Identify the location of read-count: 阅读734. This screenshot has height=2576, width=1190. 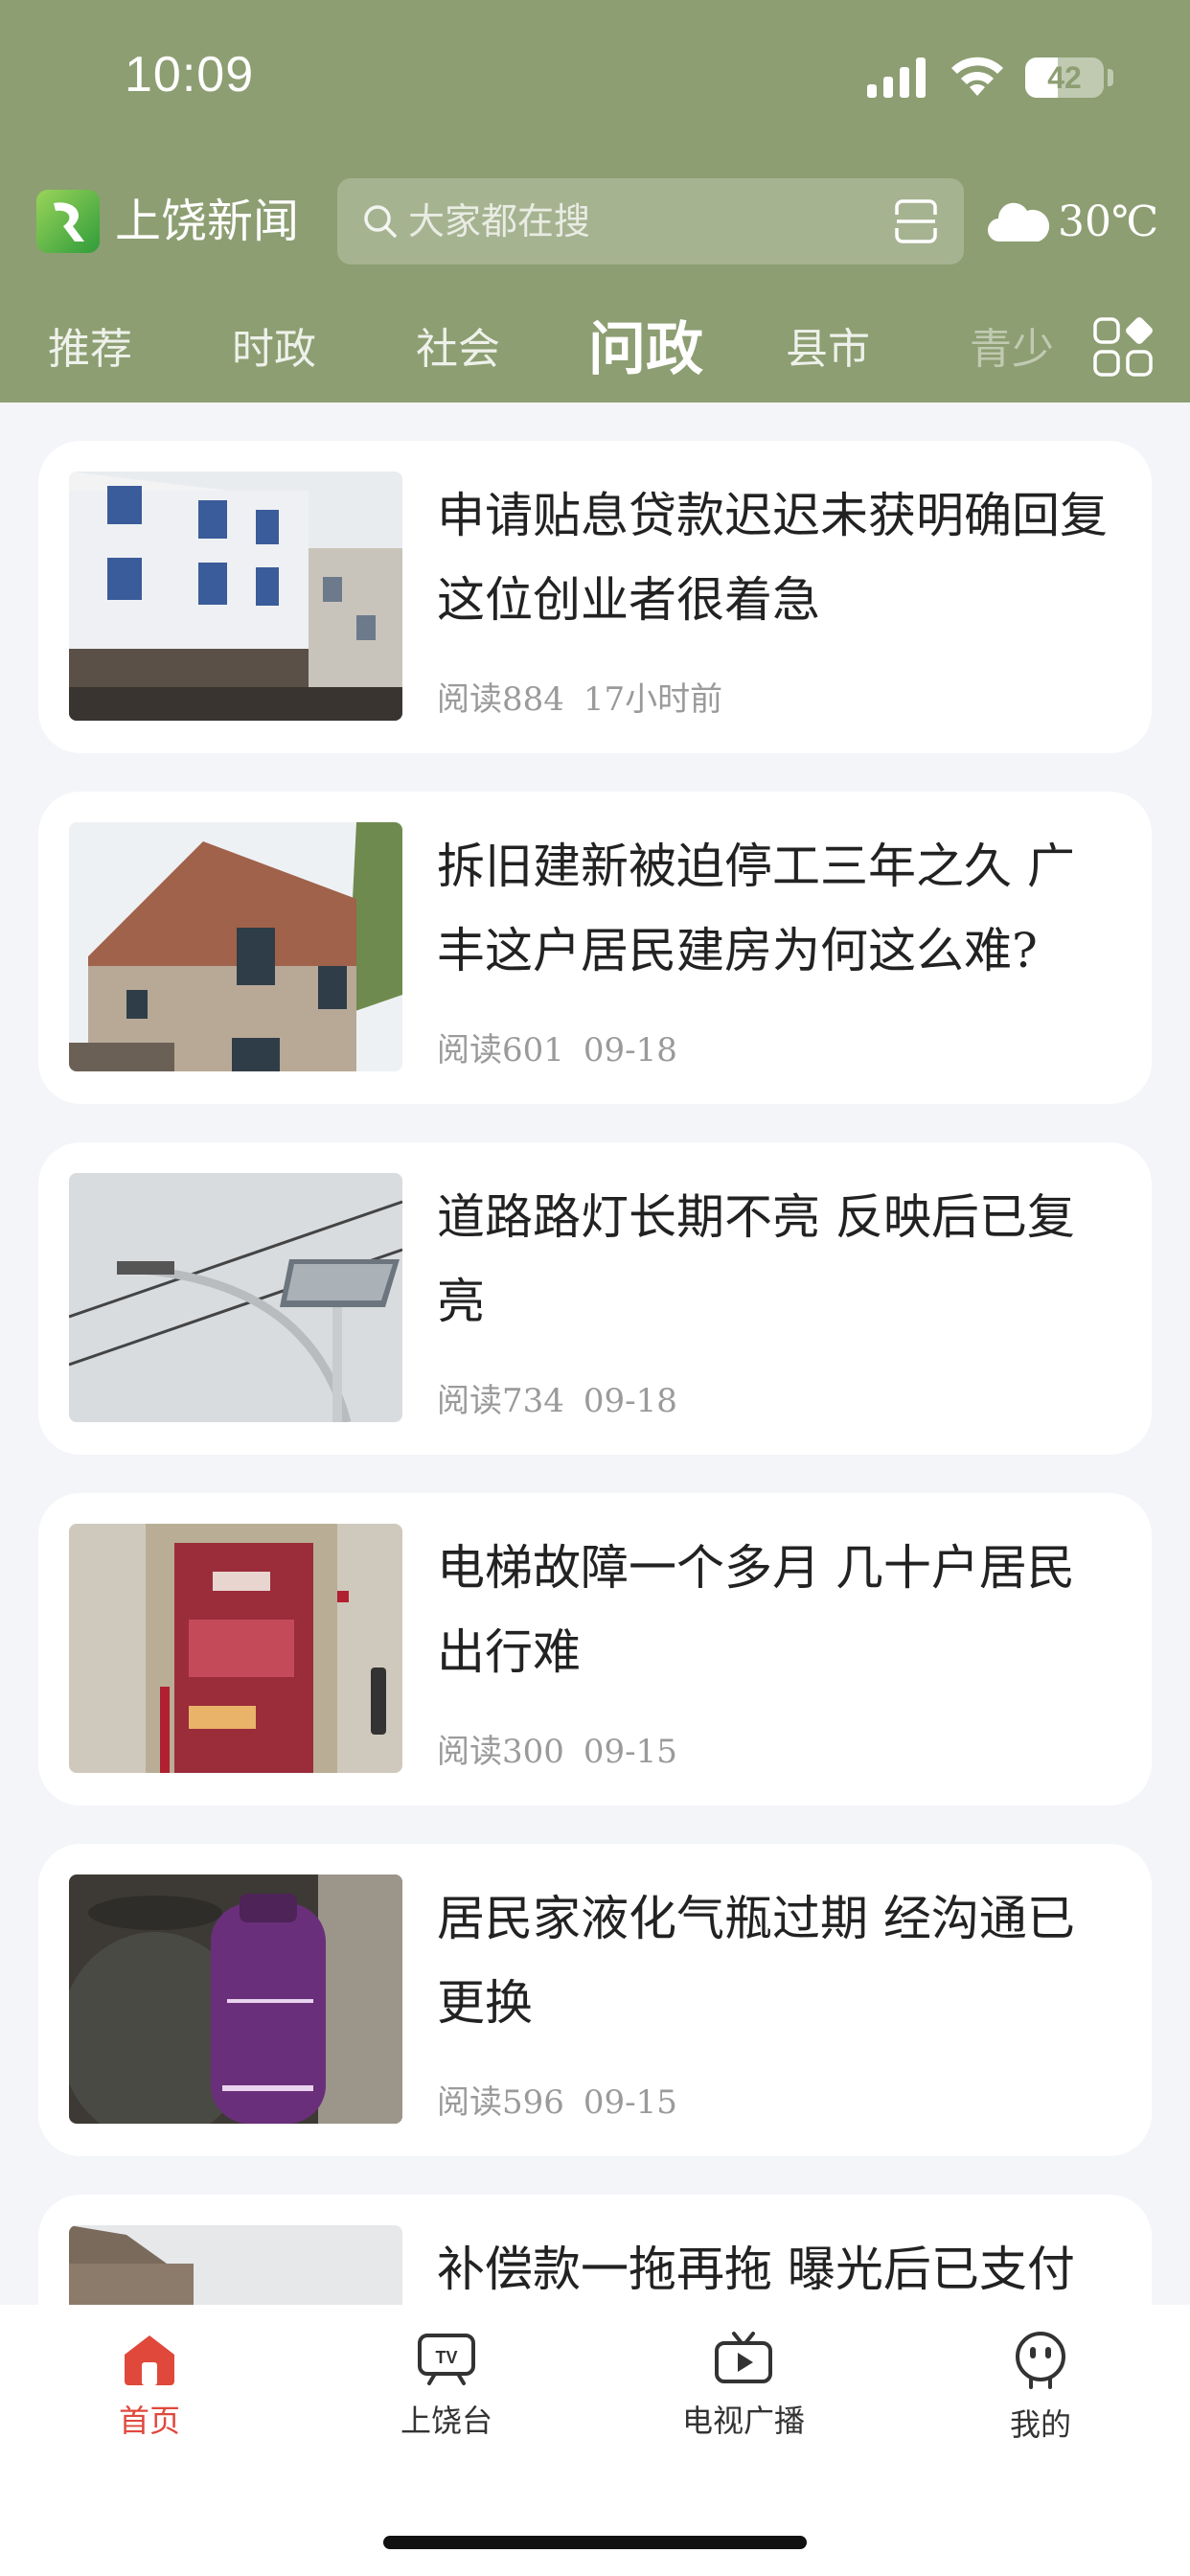
(500, 1401).